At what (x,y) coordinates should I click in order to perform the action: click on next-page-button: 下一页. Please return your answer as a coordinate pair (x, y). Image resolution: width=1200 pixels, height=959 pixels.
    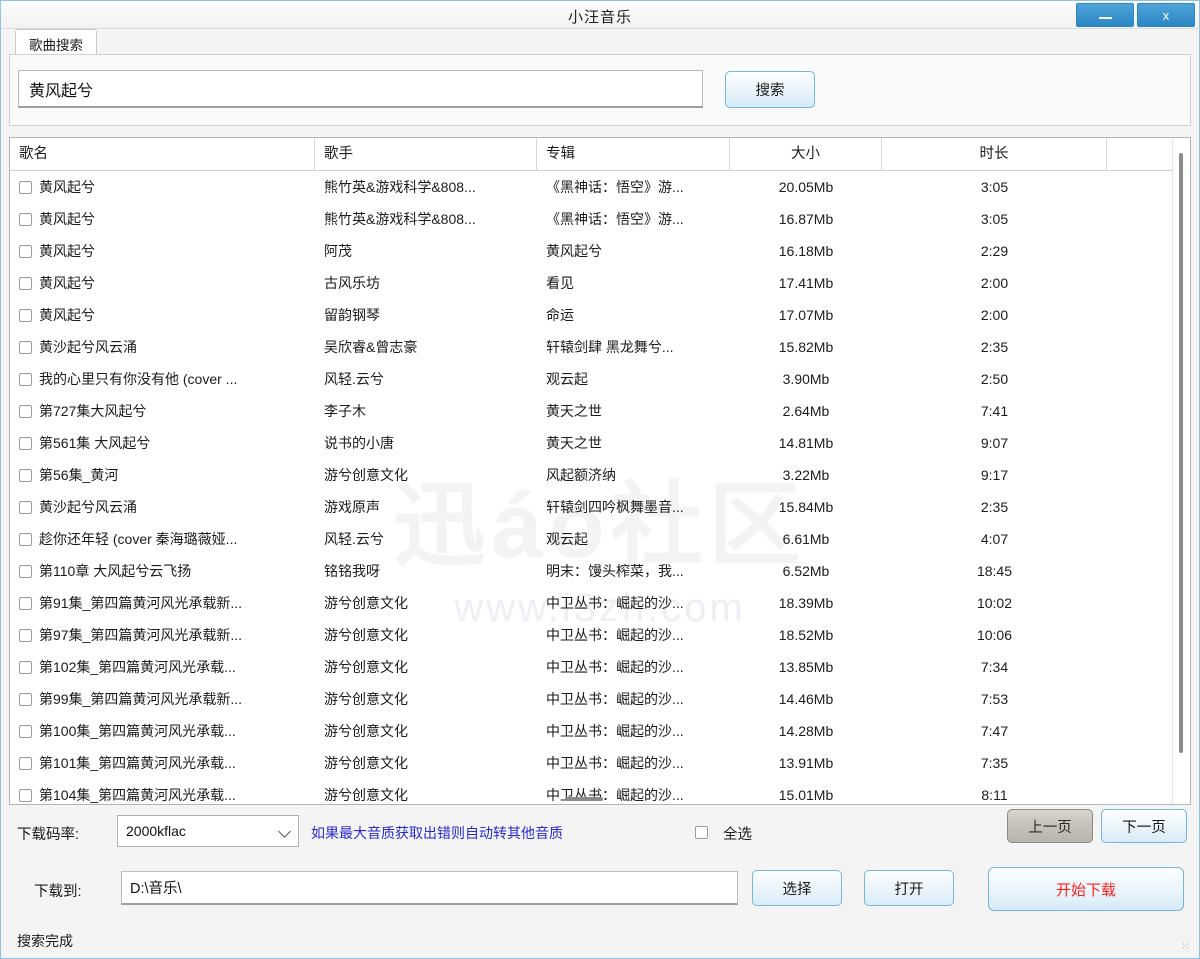
    Looking at the image, I should click on (1144, 826).